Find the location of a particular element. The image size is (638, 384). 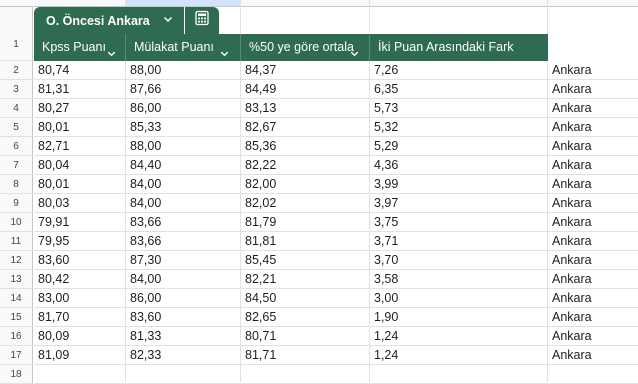

table-cell: 81,33 is located at coordinates (183, 336).